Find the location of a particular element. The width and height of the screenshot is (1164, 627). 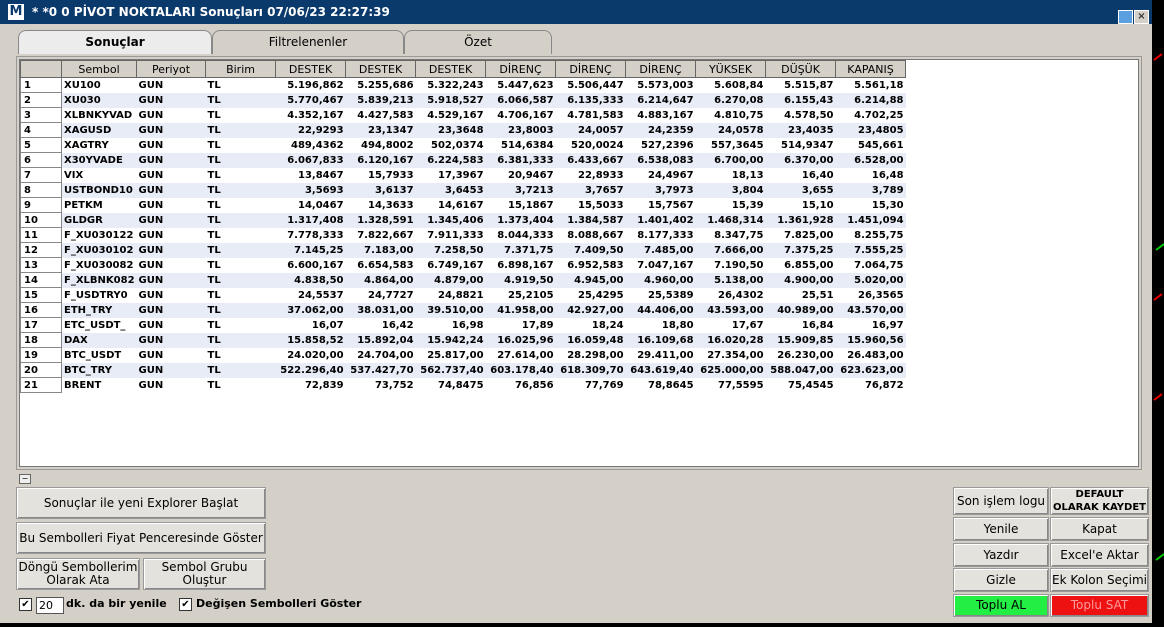

twitter-icon is located at coordinates (1125, 17).